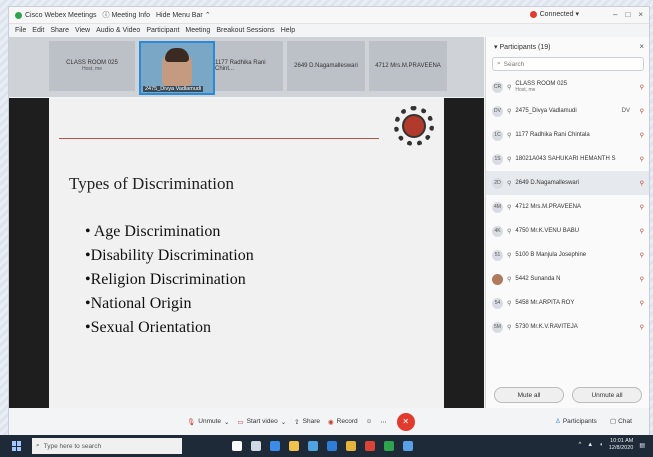  What do you see at coordinates (130, 15) in the screenshot?
I see `meeting-info-label: Meeting Info` at bounding box center [130, 15].